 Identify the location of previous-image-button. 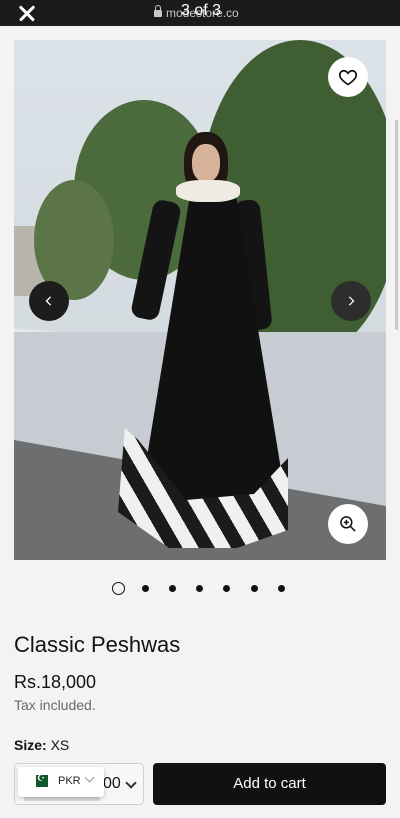
(49, 301).